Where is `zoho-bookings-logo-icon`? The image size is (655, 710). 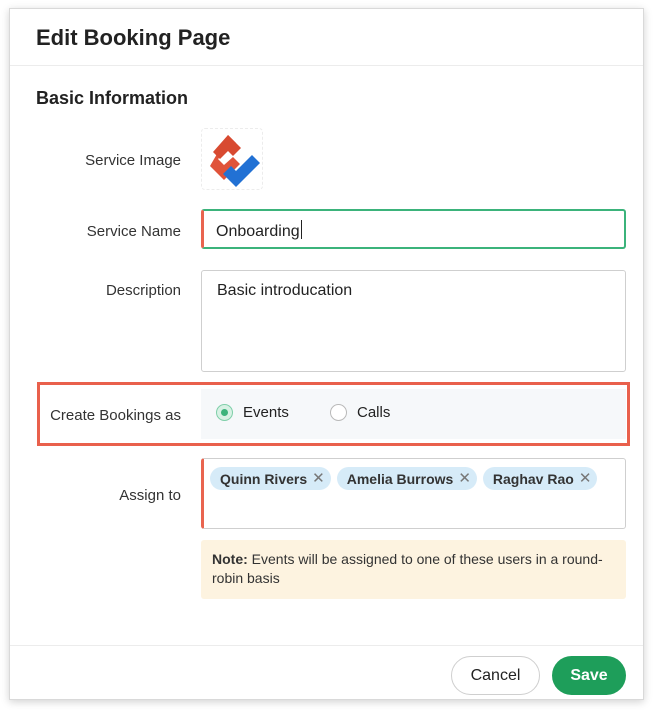
zoho-bookings-logo-icon is located at coordinates (235, 161).